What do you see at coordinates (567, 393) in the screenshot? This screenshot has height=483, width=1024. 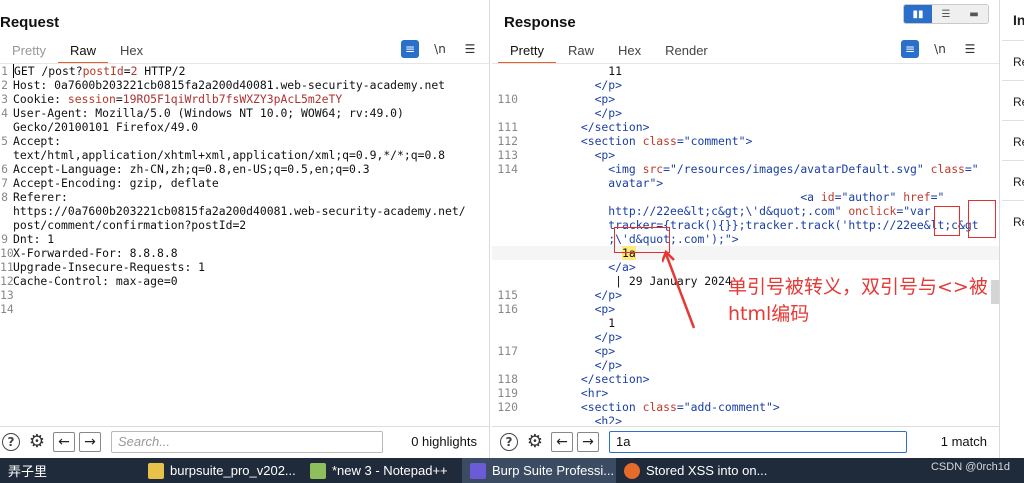 I see `code-token: <hr>` at bounding box center [567, 393].